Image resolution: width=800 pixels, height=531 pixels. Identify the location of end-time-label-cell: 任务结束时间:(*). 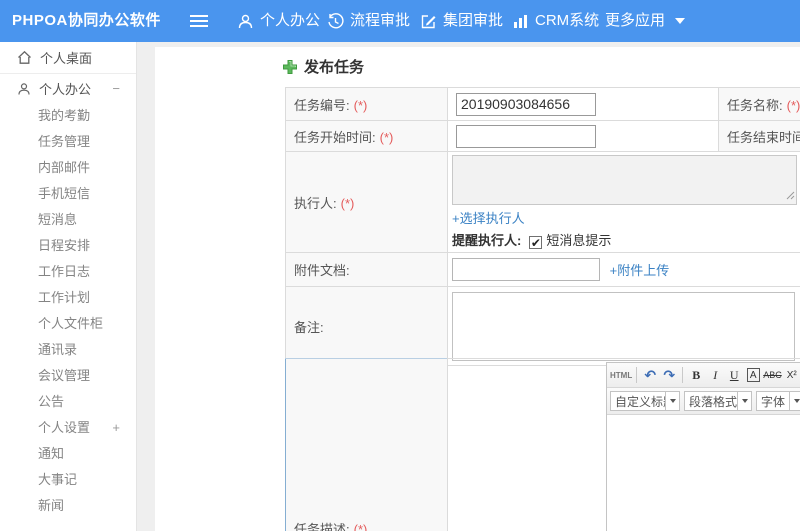
(759, 136).